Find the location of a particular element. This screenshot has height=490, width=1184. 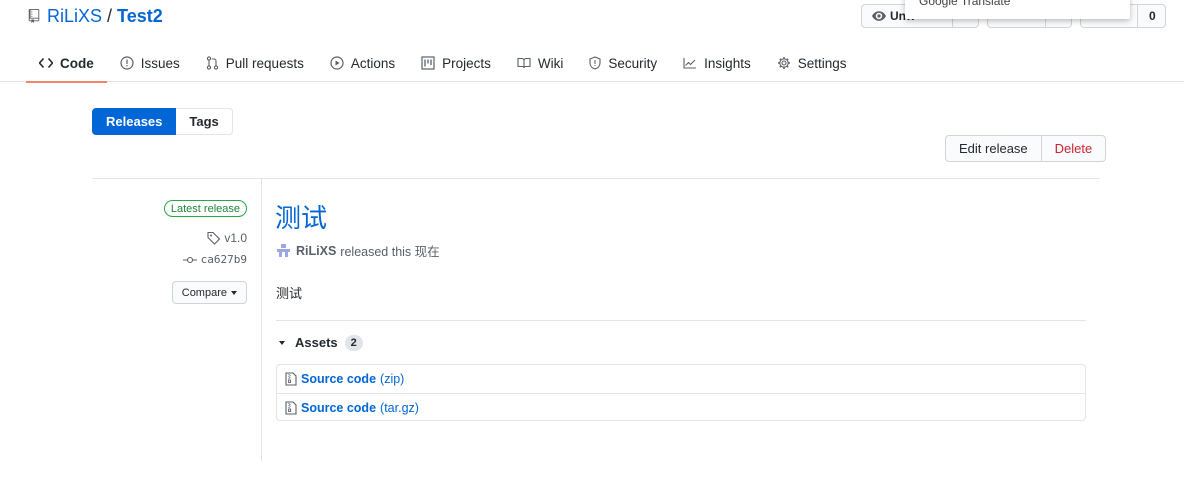

compare-button: Compare is located at coordinates (209, 292).